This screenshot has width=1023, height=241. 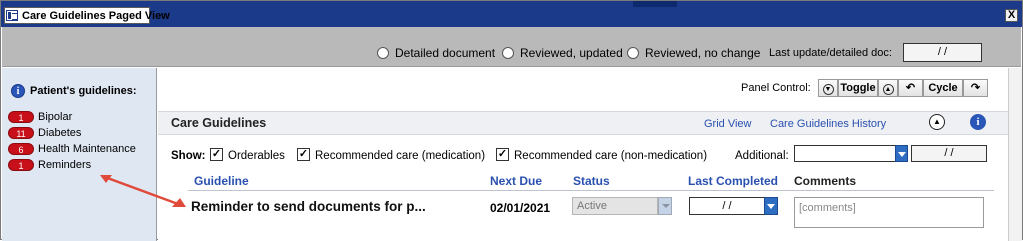 What do you see at coordinates (845, 153) in the screenshot?
I see `additional-select` at bounding box center [845, 153].